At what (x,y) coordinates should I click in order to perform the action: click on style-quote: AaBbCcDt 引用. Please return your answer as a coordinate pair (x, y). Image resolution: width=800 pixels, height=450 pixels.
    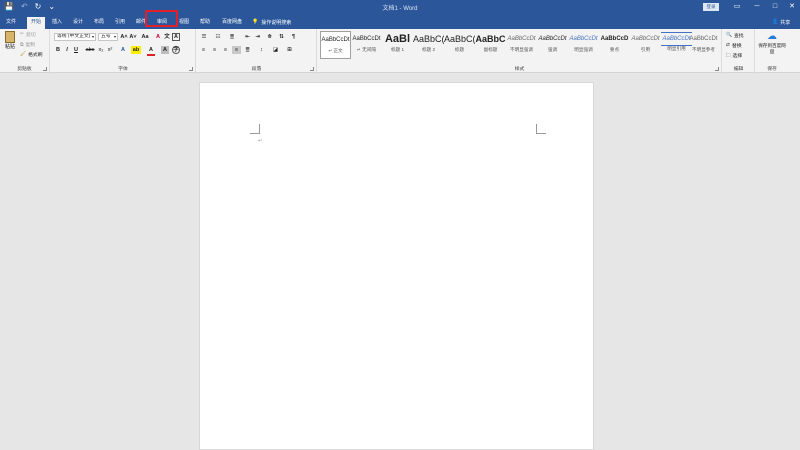
    Looking at the image, I should click on (645, 45).